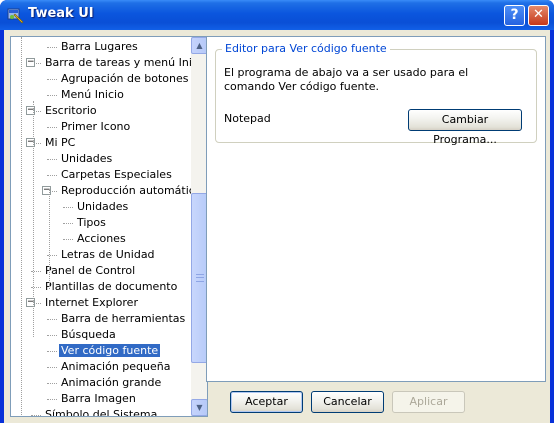  I want to click on tree-item: Agrupación de botones, so click(125, 79).